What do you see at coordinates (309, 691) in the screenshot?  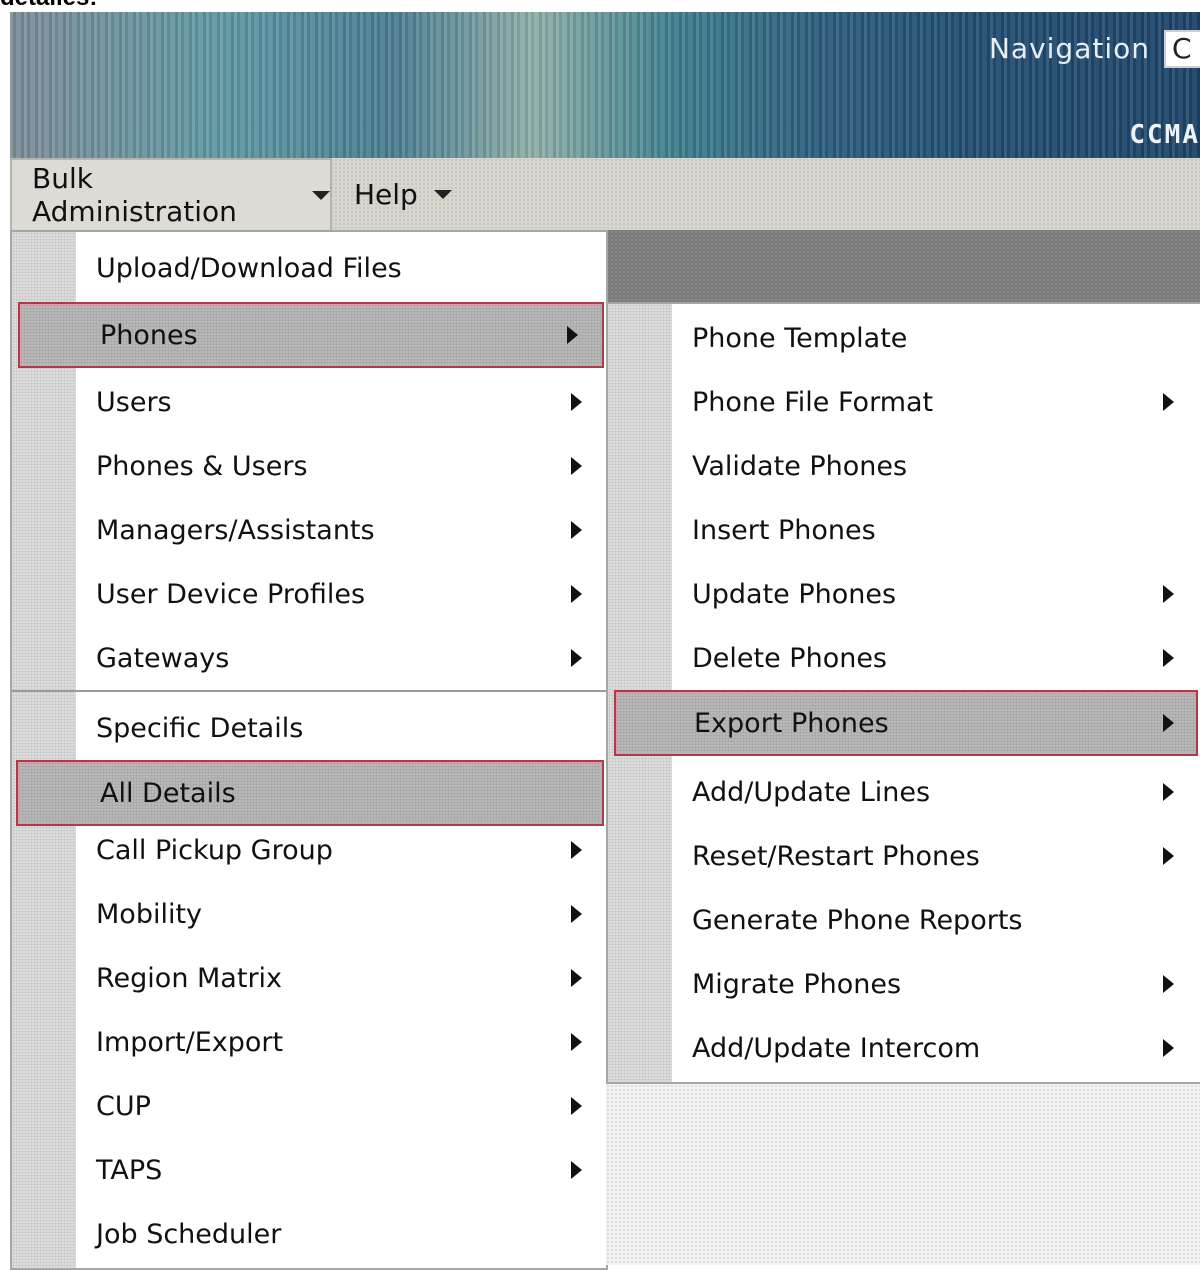 I see `menu-separator` at bounding box center [309, 691].